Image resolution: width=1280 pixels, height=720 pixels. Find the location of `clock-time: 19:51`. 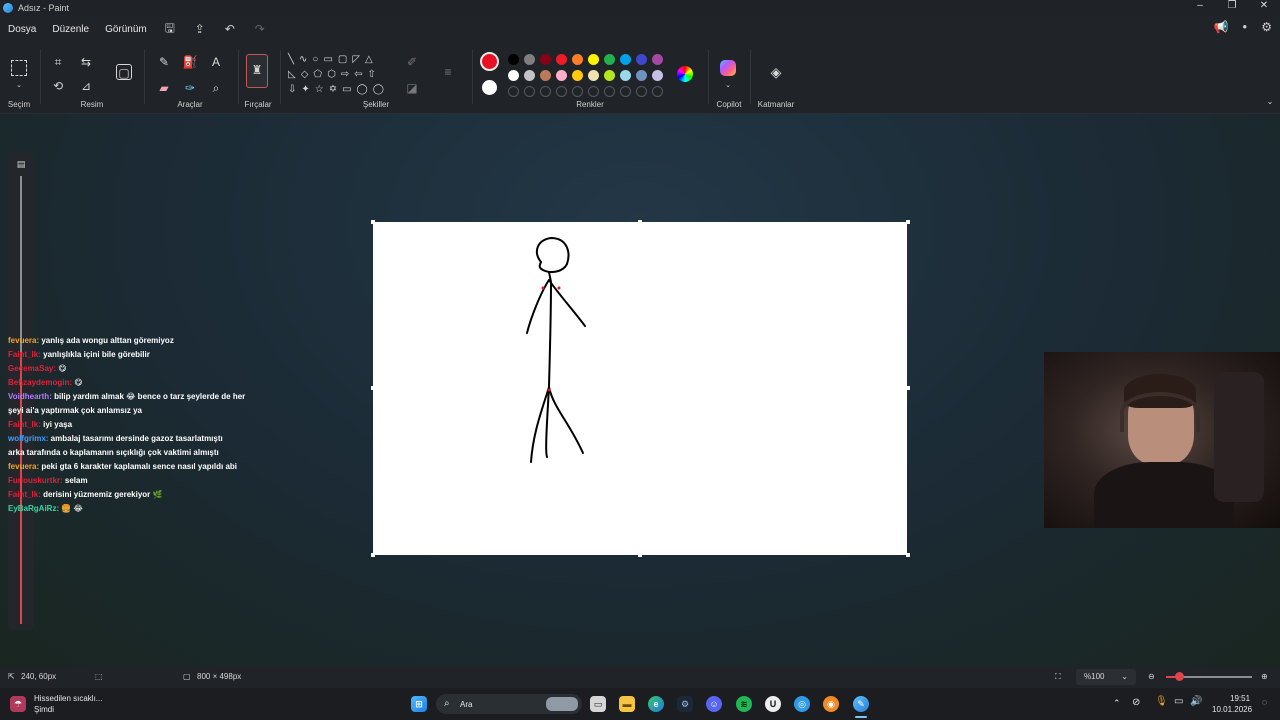

clock-time: 19:51 is located at coordinates (1240, 698).